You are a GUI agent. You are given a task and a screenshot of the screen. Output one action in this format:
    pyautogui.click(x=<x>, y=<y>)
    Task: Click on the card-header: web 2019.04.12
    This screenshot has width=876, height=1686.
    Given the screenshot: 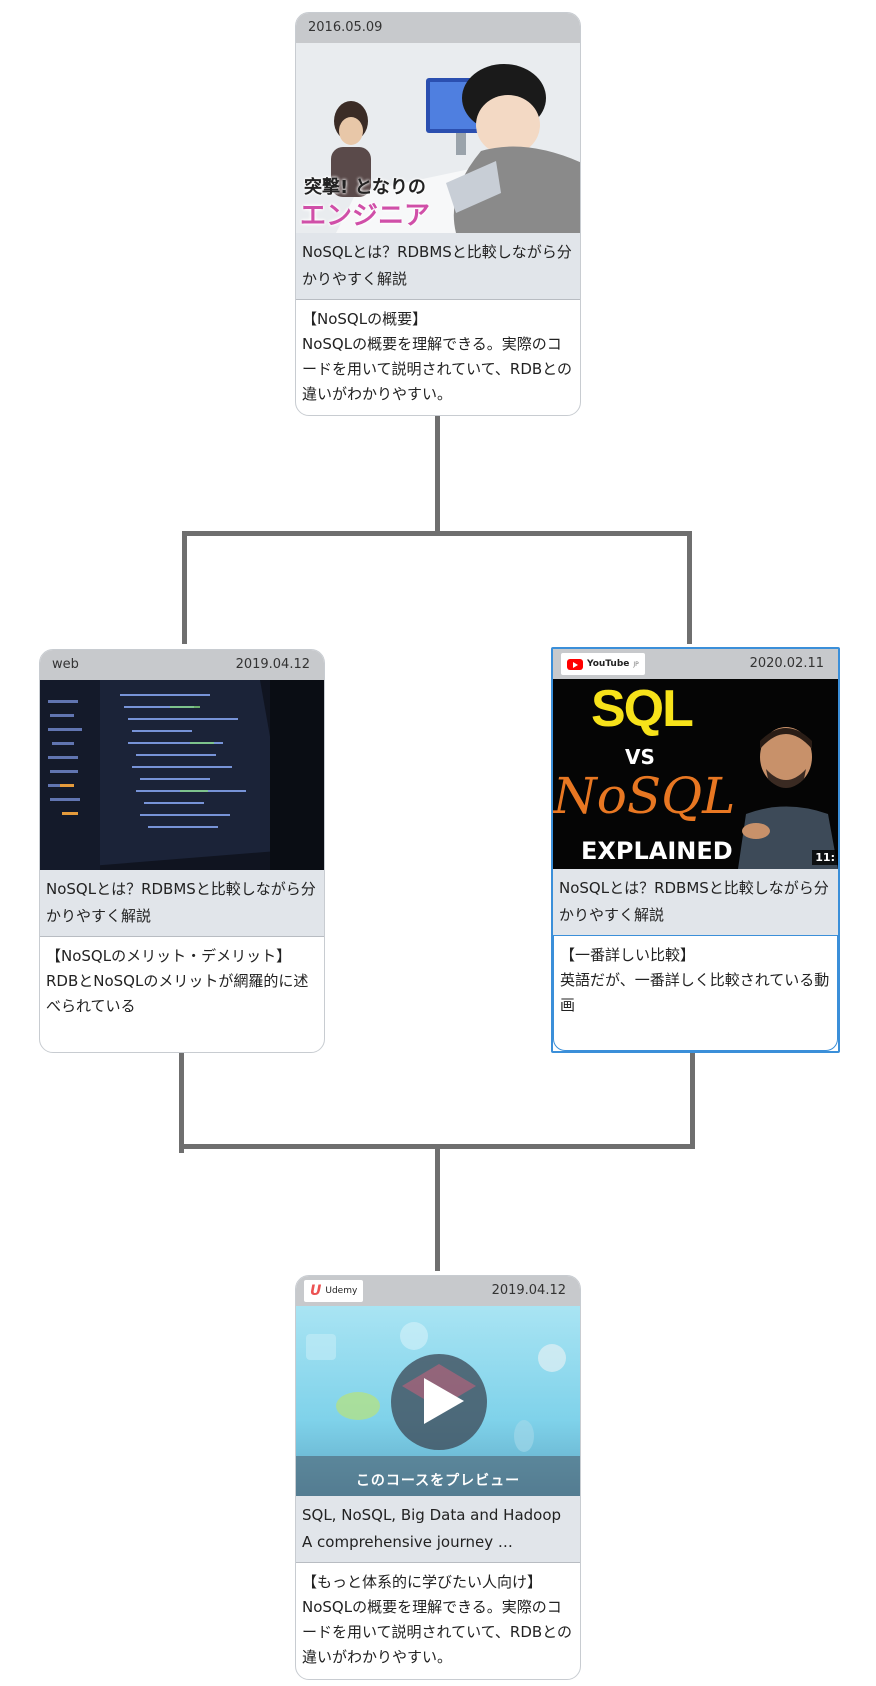 What is the action you would take?
    pyautogui.click(x=182, y=665)
    